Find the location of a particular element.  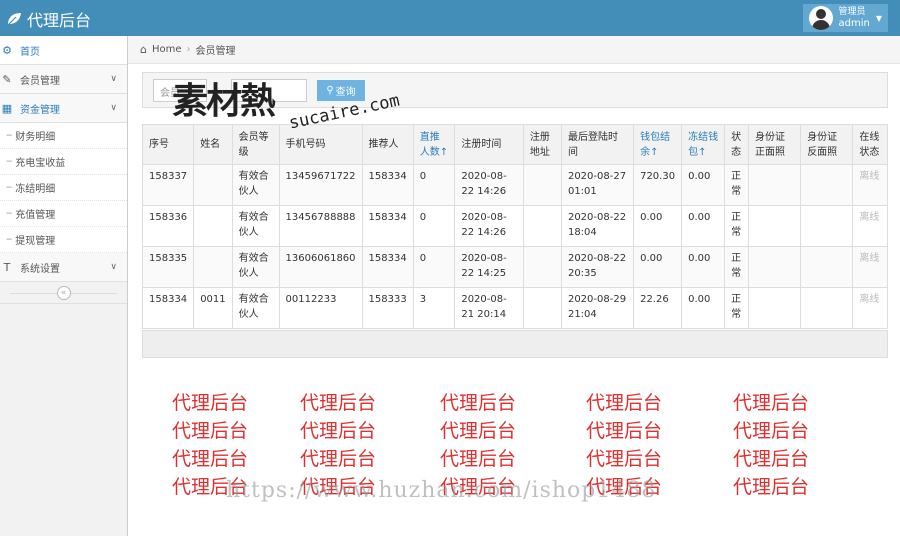

col-header-online: 在线状态 is located at coordinates (870, 144).